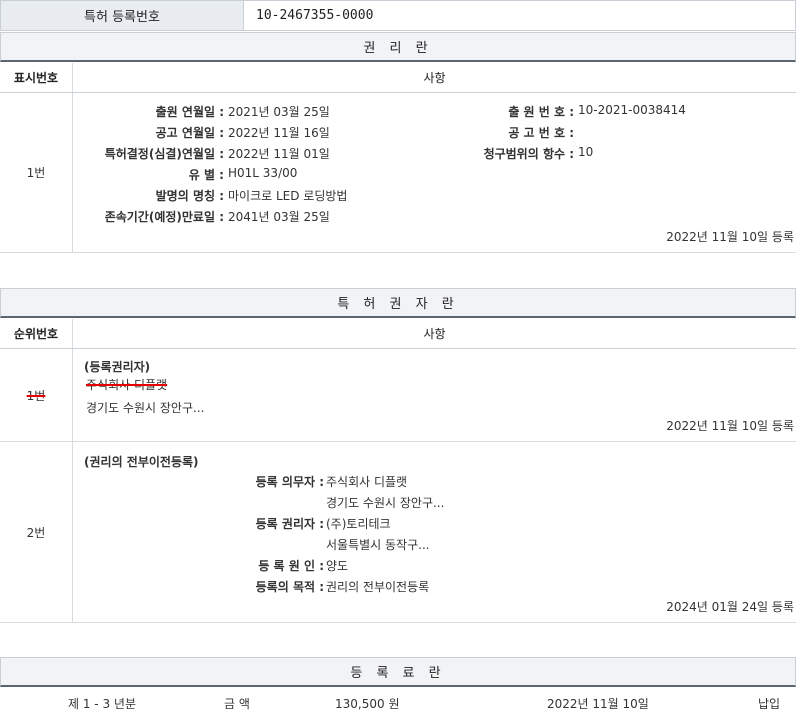 Image resolution: width=796 pixels, height=716 pixels. Describe the element at coordinates (189, 112) in the screenshot. I see `filing-date-label: 출원 연월일 :` at that location.